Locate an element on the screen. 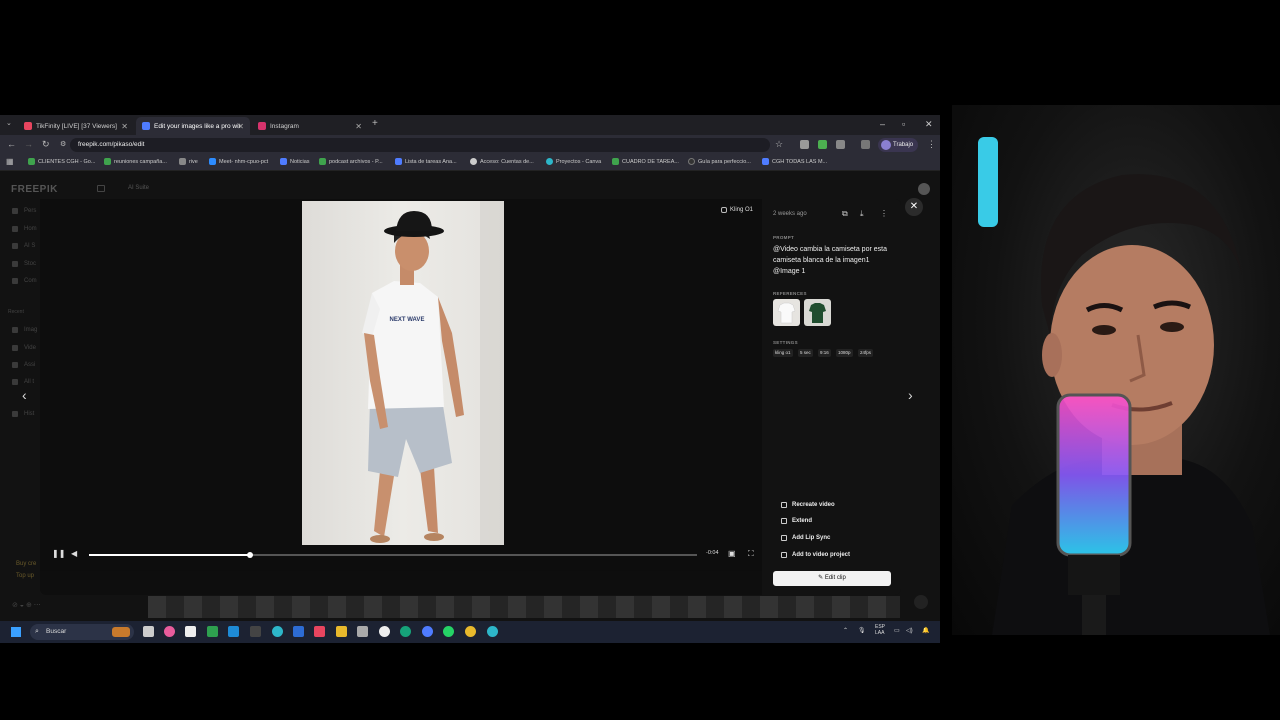  download-icon: ⤓ is located at coordinates (862, 214).